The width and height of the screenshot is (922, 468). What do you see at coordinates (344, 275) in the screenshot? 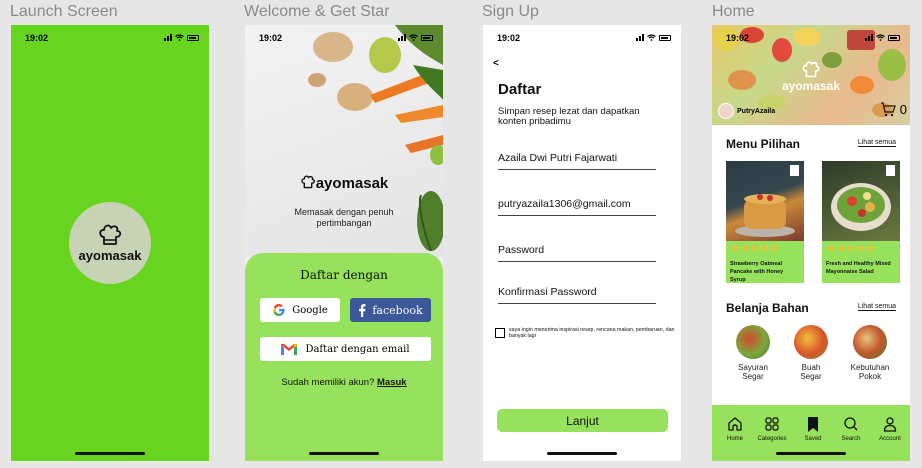
I see `register-heading: Daftar dengan` at bounding box center [344, 275].